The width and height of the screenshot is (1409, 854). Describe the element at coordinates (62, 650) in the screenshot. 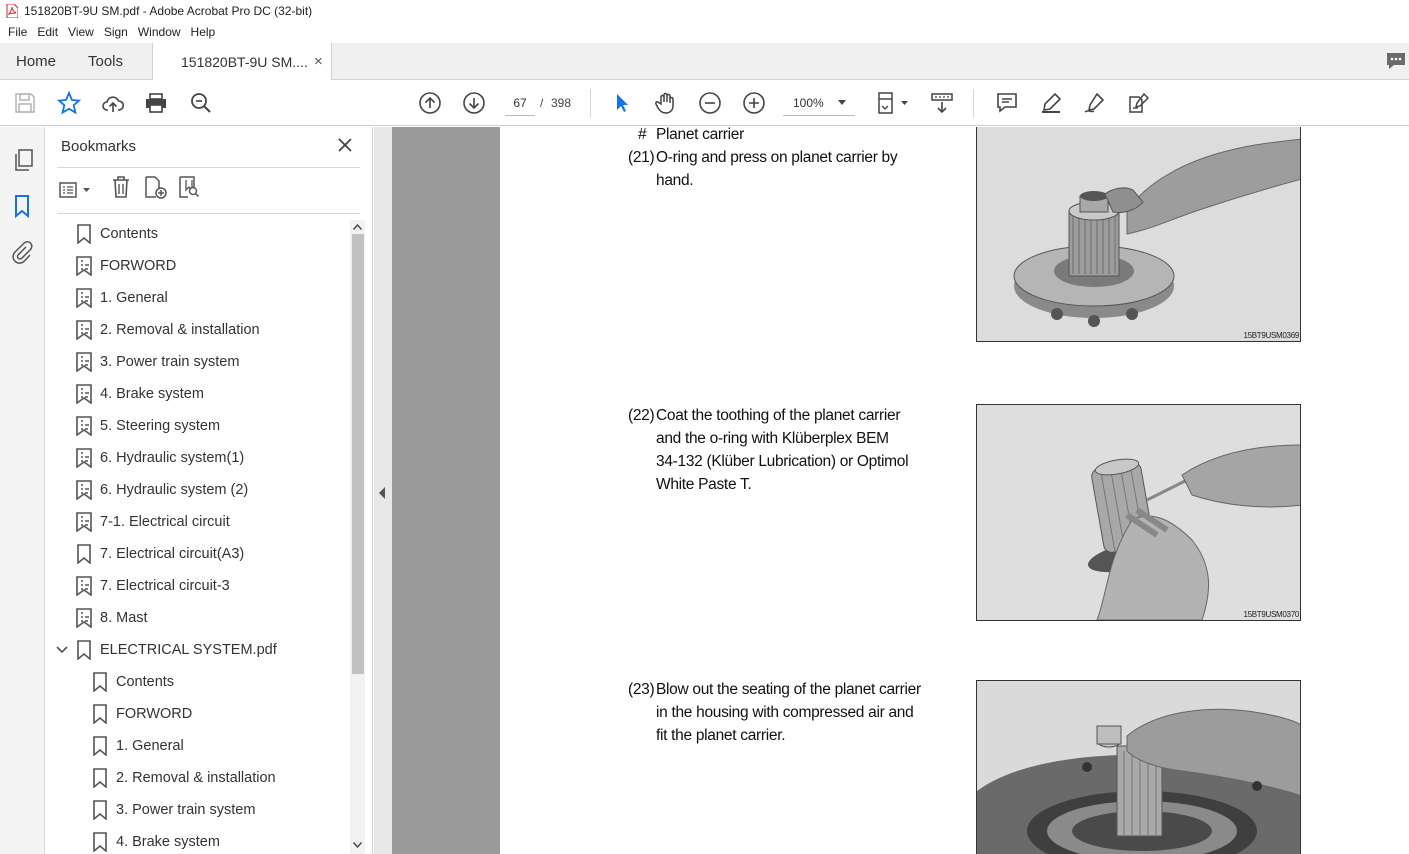

I see `chevron-down-icon` at that location.